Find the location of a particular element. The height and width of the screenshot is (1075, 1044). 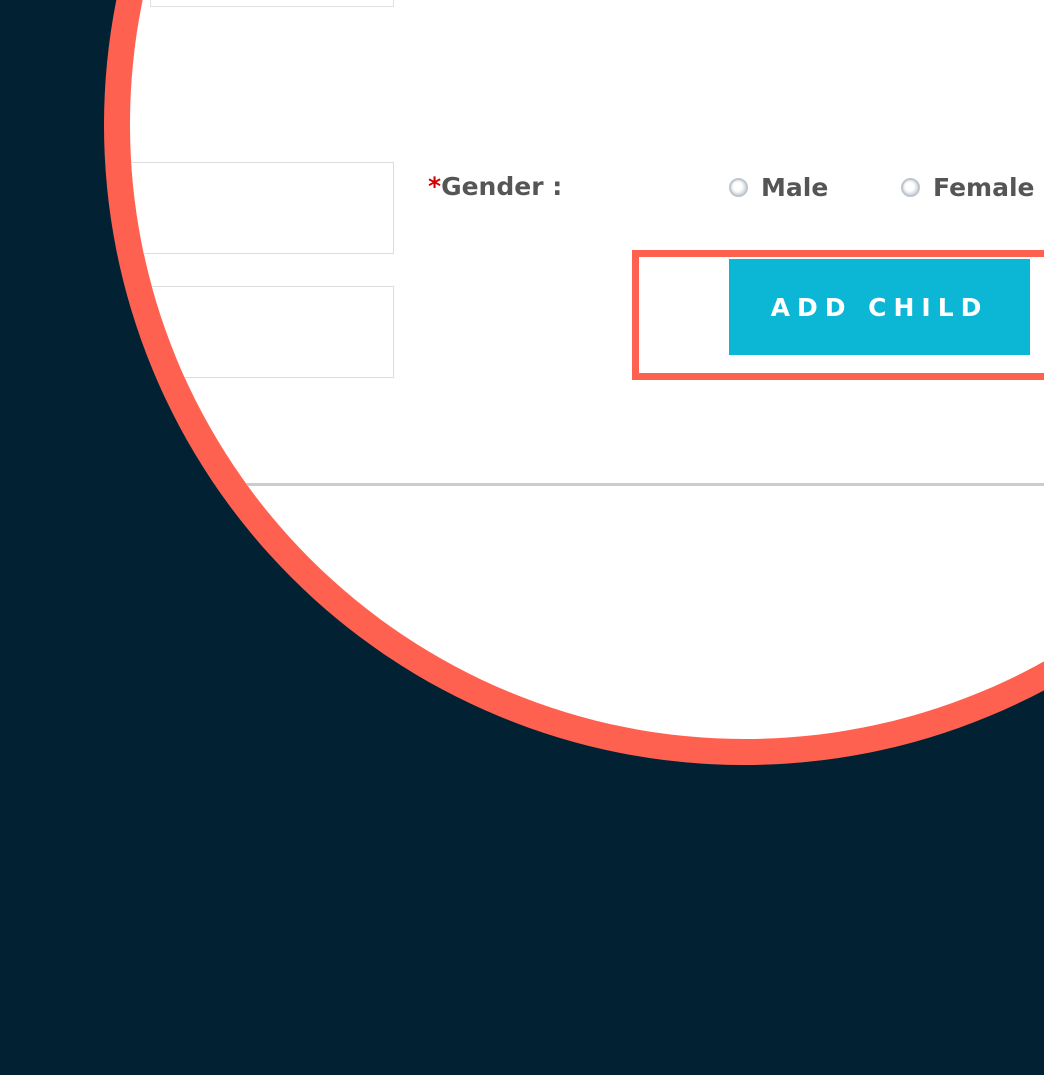

callout-highlight-box is located at coordinates (838, 315).